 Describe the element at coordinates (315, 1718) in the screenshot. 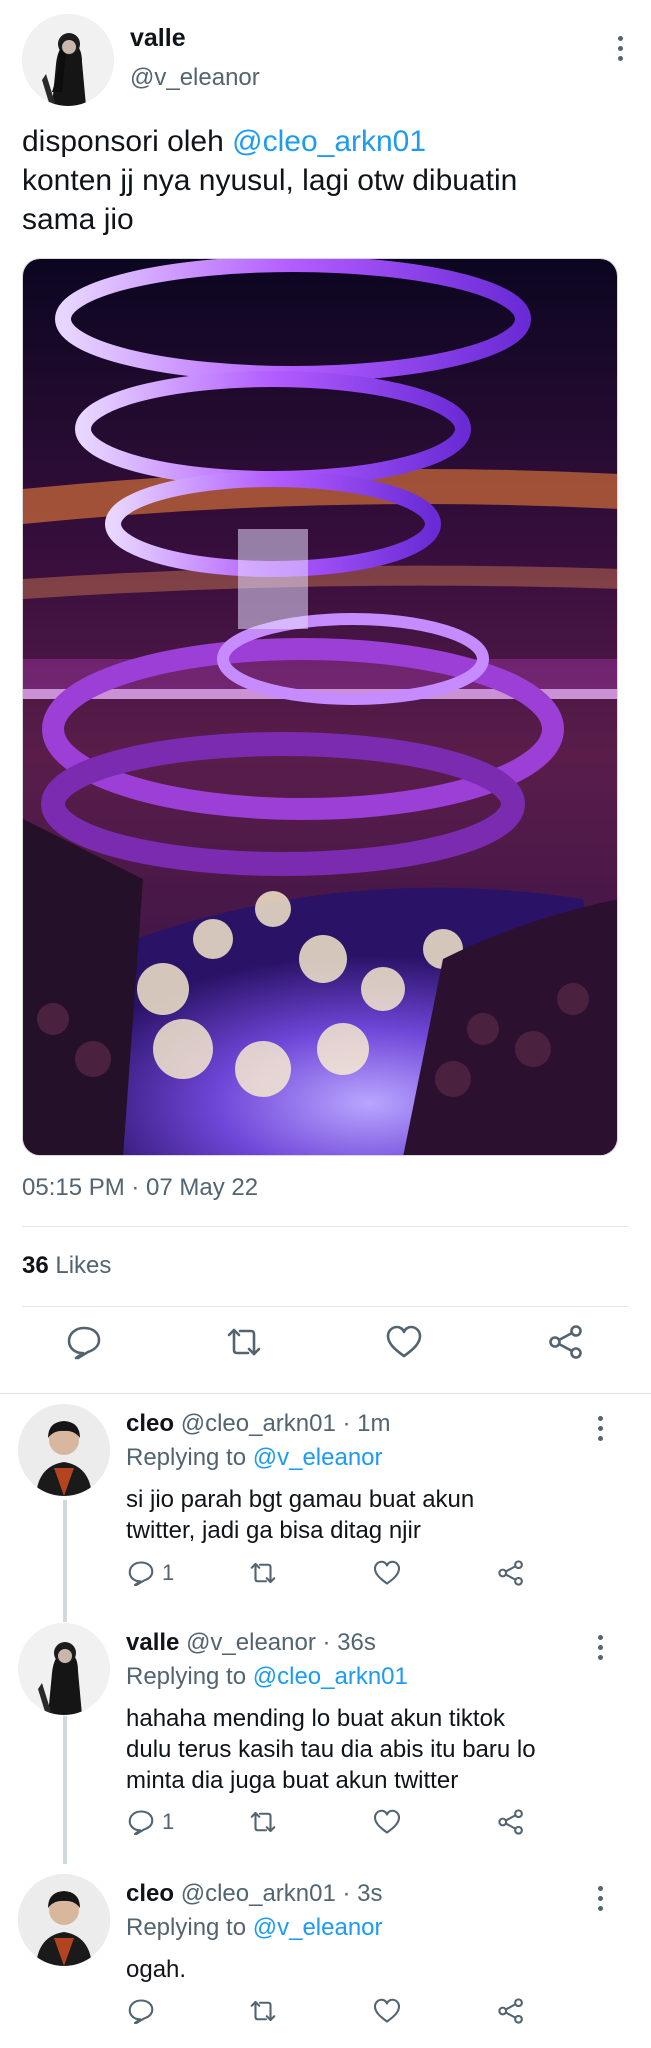

I see `reply-text-line: hahaha mending lo buat akun tiktok` at that location.